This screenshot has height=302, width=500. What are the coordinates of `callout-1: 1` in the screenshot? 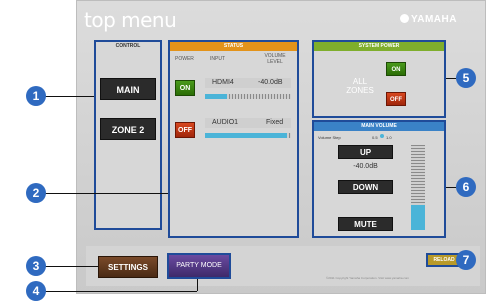 It's located at (36, 96).